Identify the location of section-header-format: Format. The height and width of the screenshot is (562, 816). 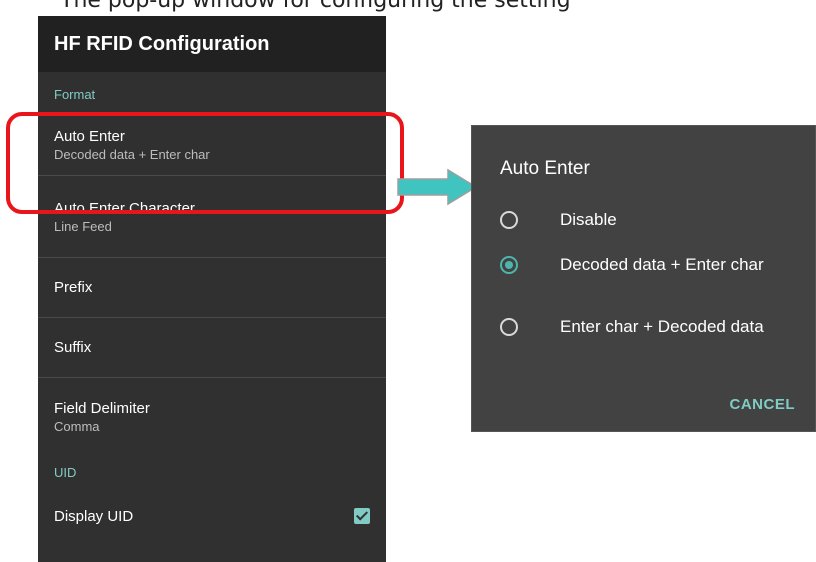
(75, 94).